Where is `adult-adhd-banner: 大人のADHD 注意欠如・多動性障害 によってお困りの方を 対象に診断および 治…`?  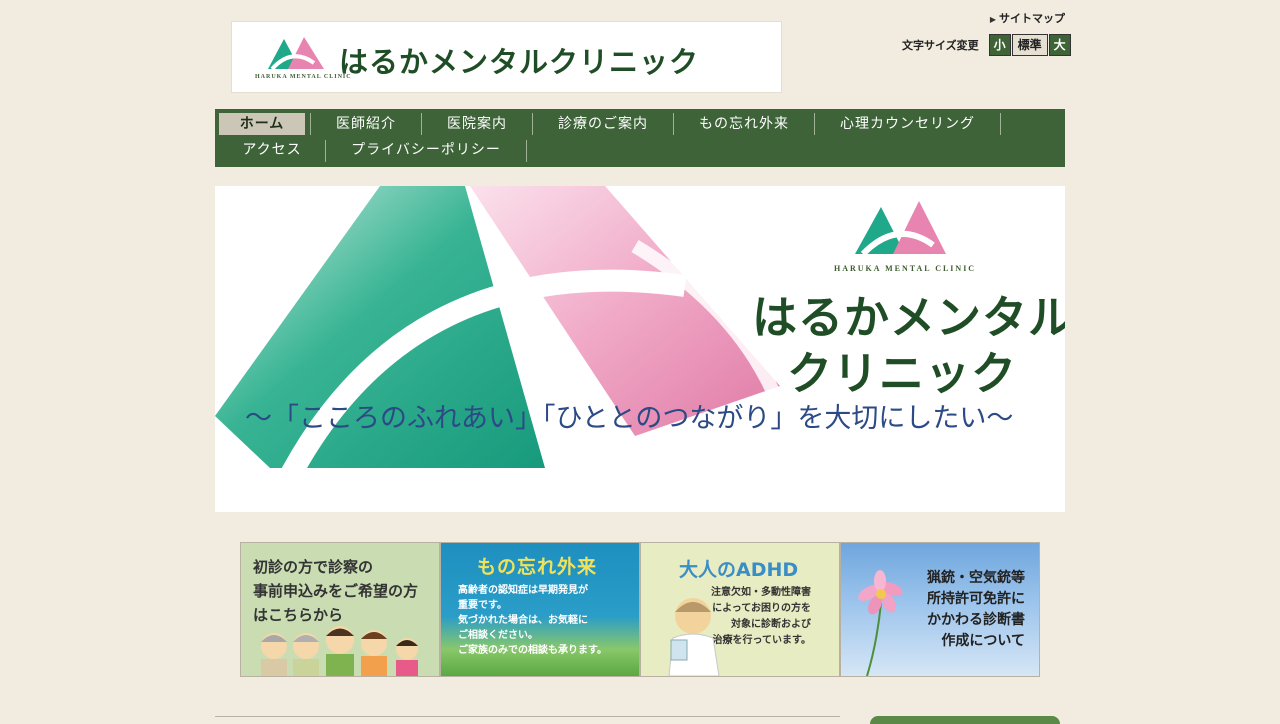
adult-adhd-banner: 大人のADHD 注意欠如・多動性障害 によってお困りの方を 対象に診断および 治… is located at coordinates (740, 609).